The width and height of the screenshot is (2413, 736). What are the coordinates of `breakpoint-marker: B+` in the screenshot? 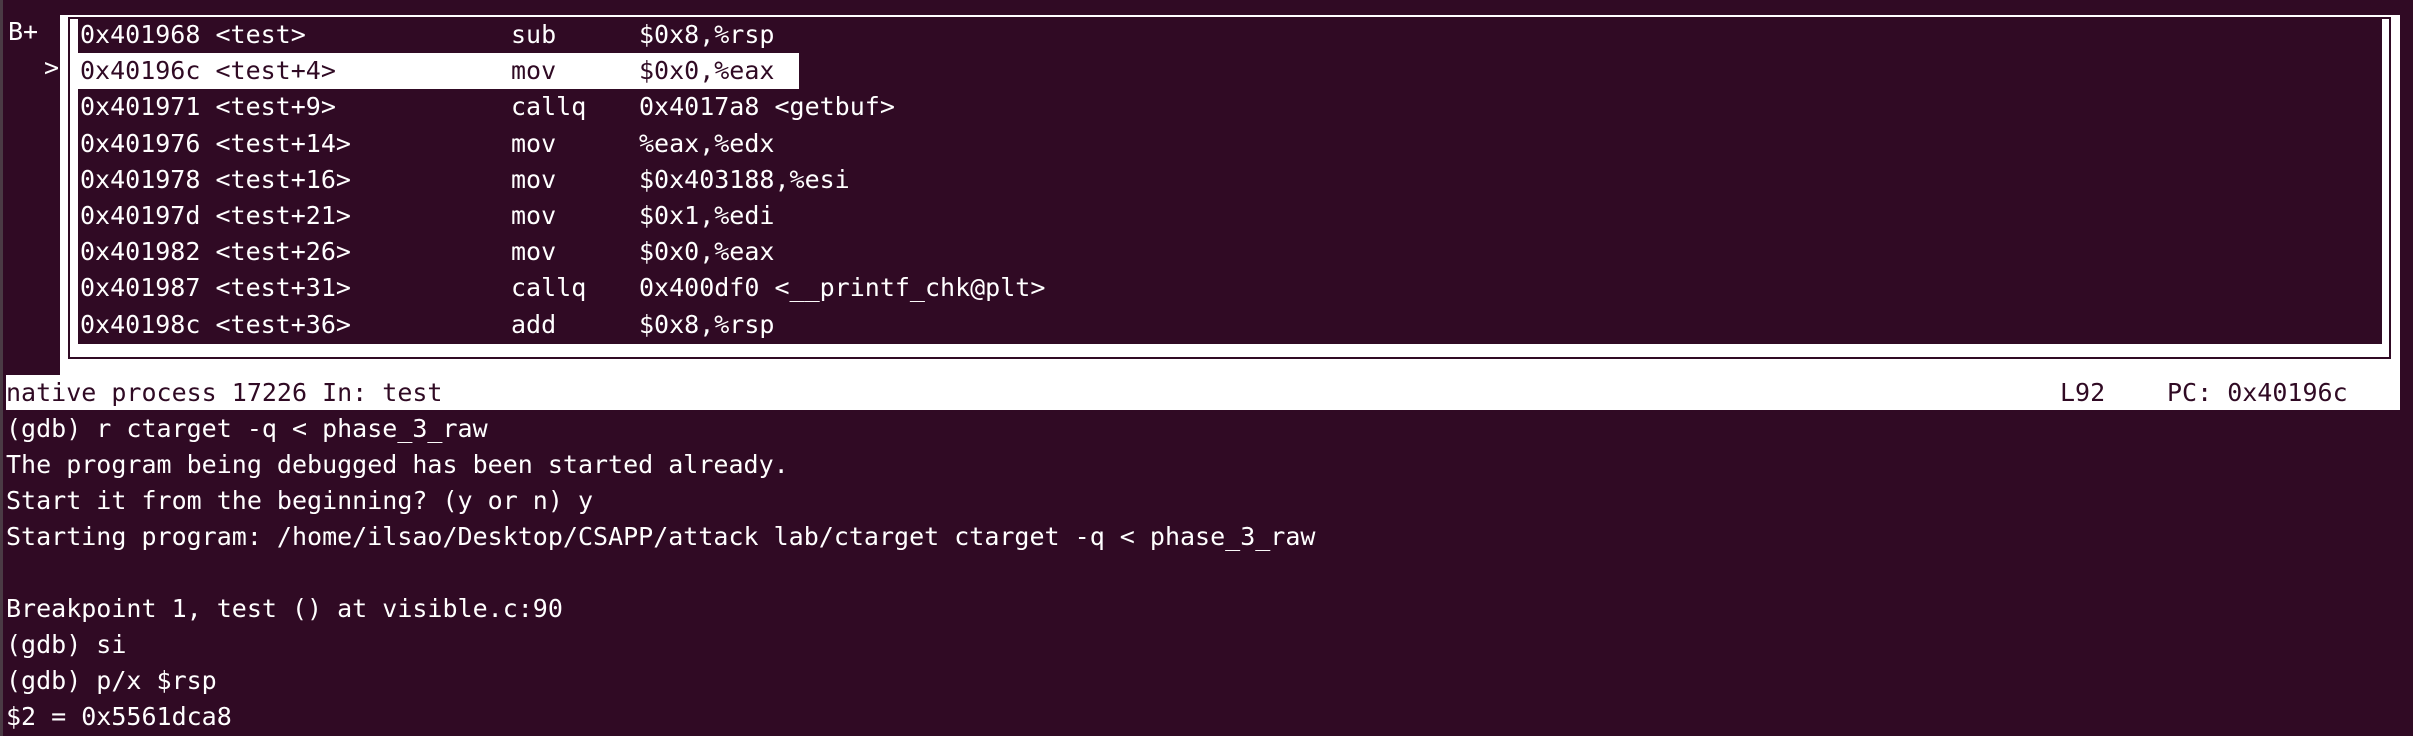 It's located at (23, 31).